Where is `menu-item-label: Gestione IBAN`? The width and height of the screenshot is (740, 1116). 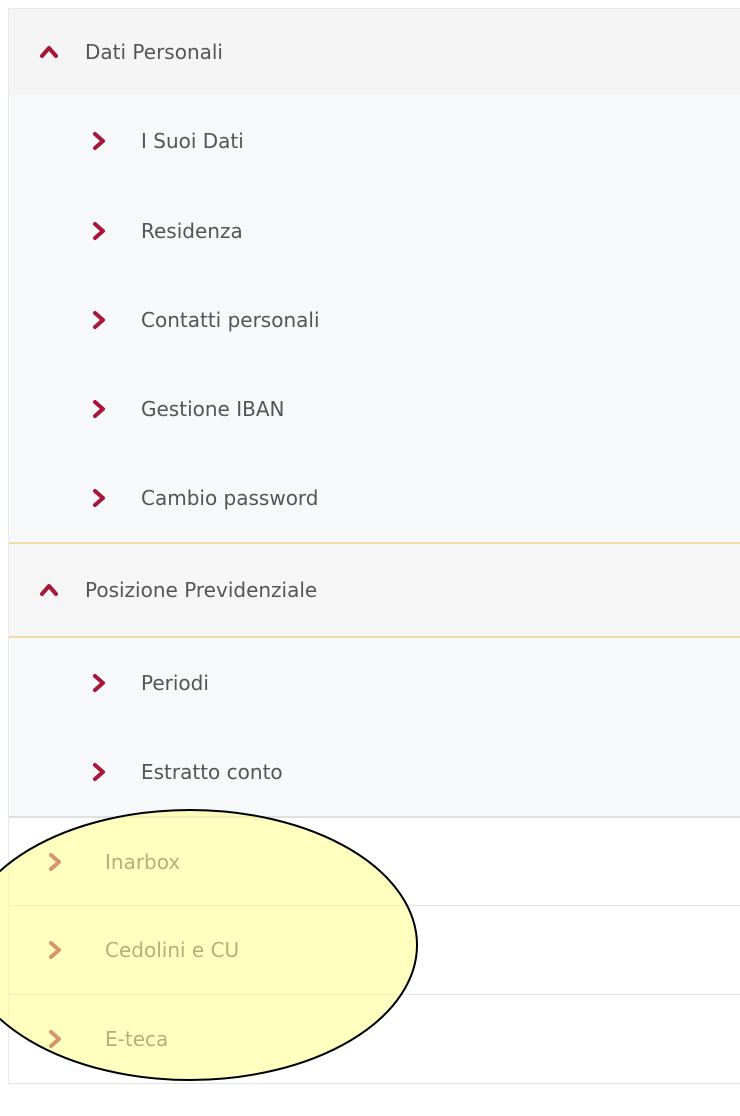 menu-item-label: Gestione IBAN is located at coordinates (213, 408).